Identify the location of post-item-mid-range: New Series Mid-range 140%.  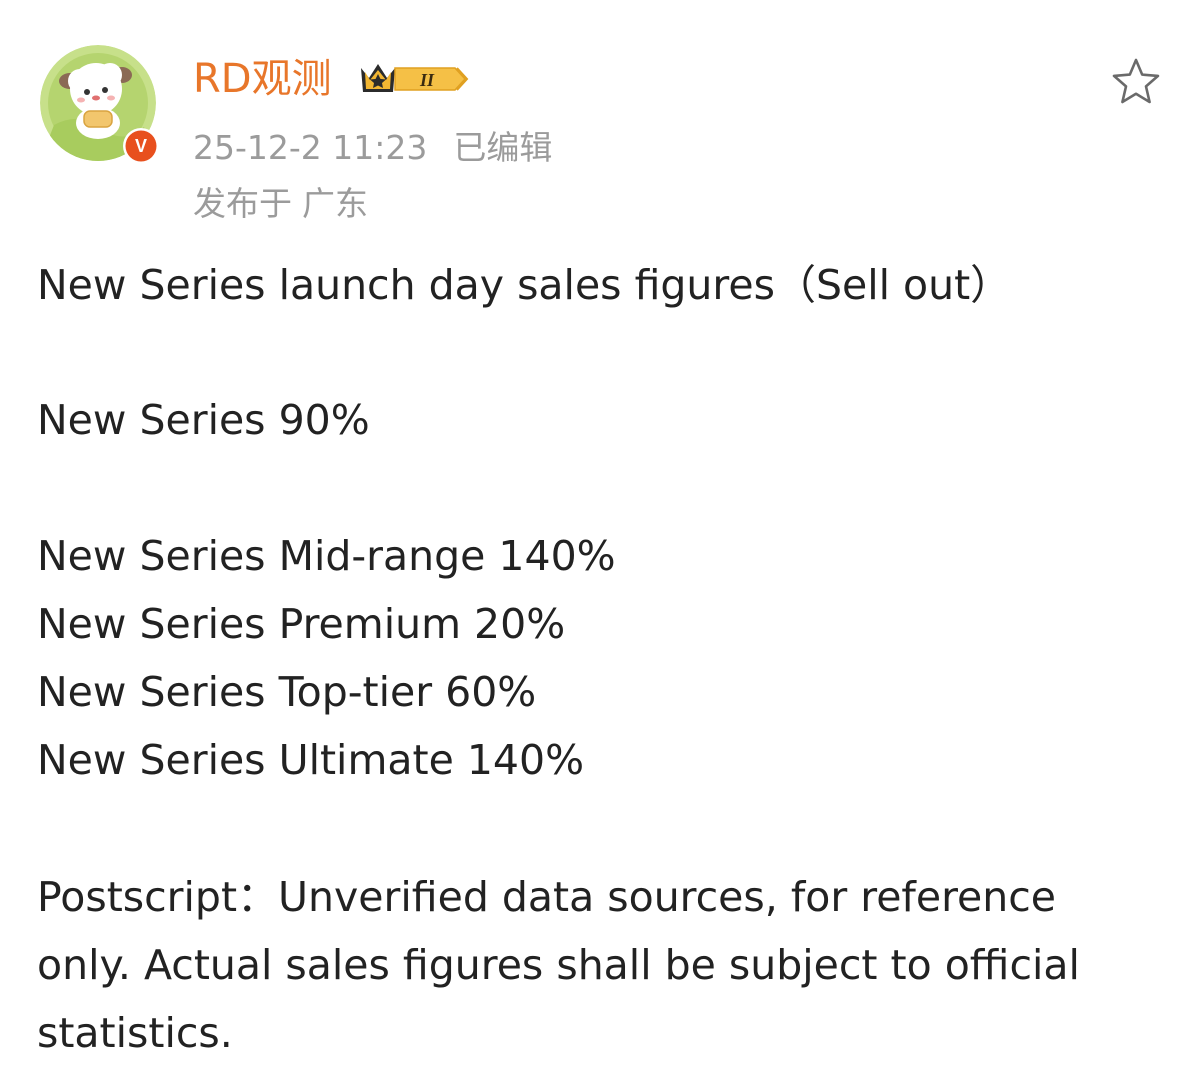
(326, 556).